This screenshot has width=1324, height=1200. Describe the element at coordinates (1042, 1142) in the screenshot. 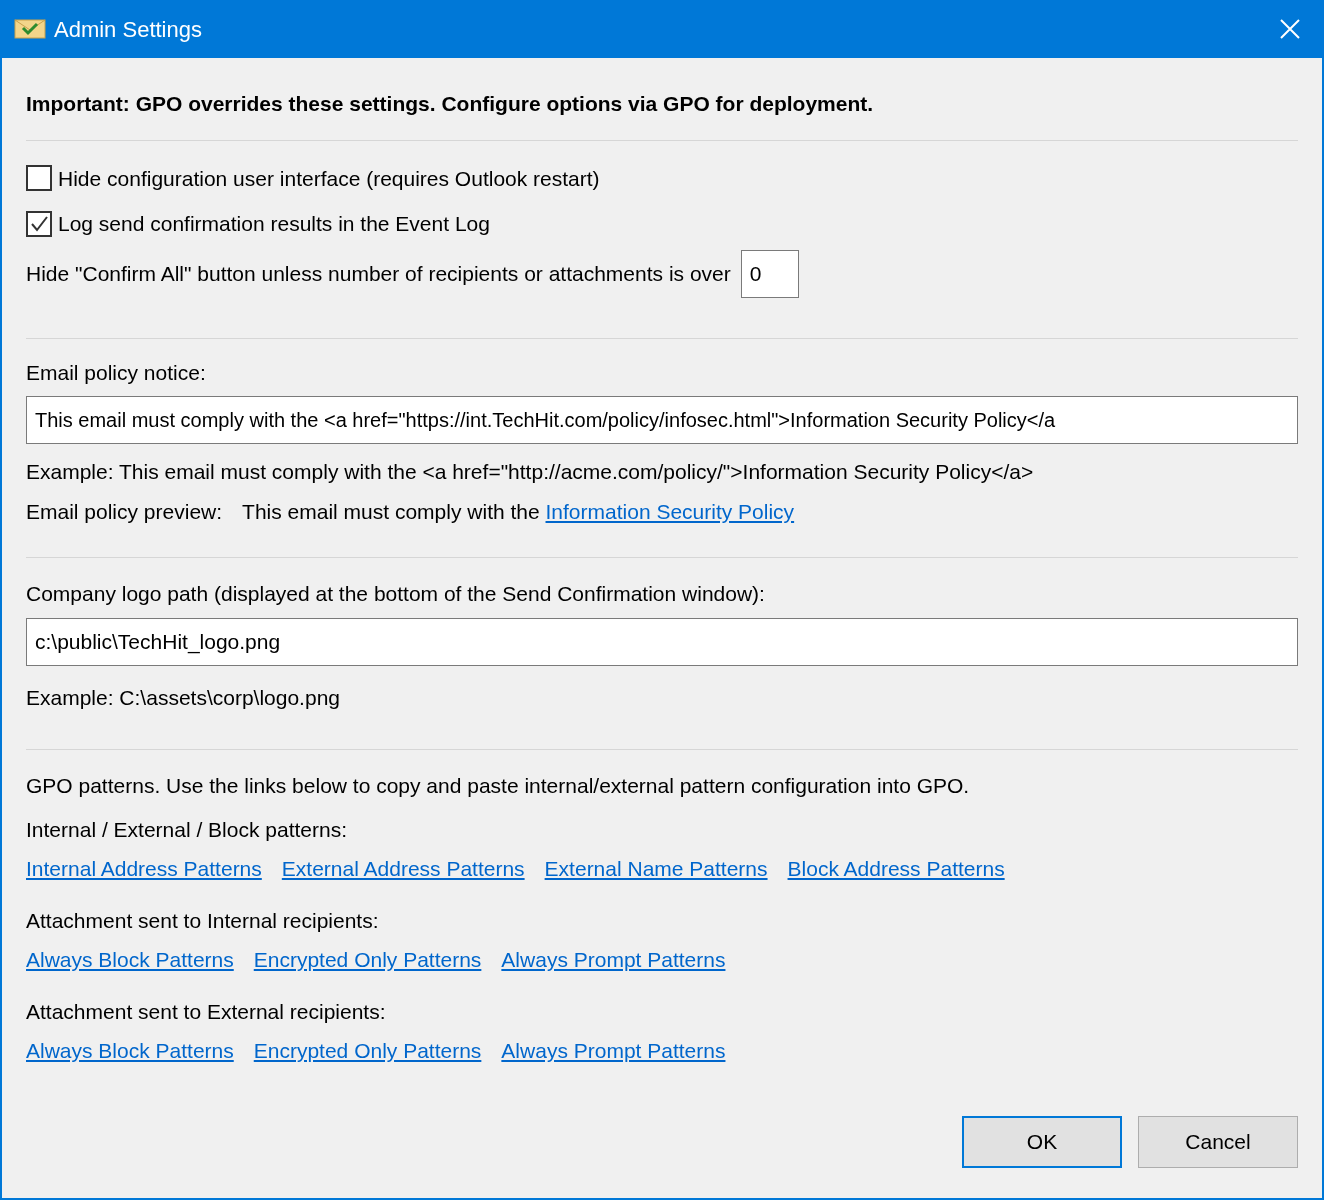

I see `ok-button: OK` at that location.